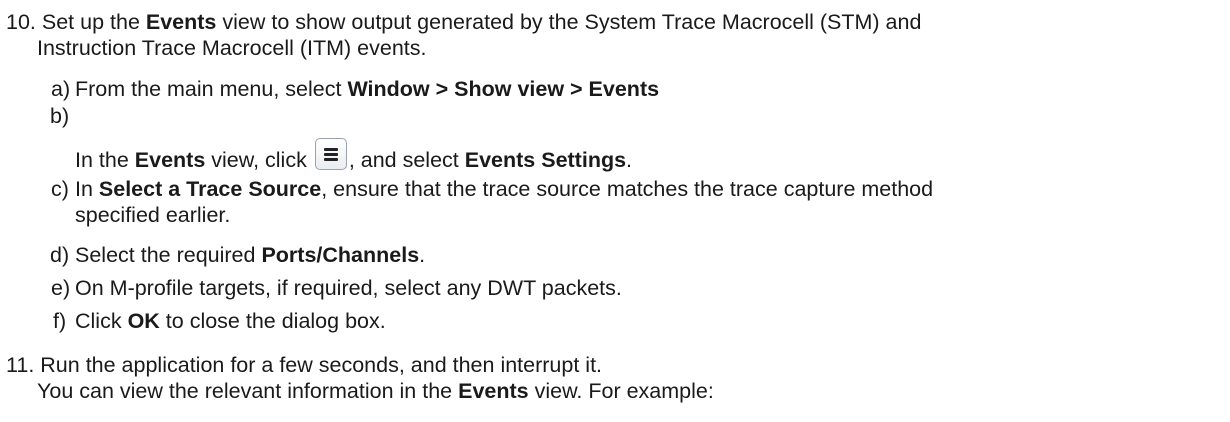 This screenshot has width=1230, height=422. Describe the element at coordinates (545, 160) in the screenshot. I see `substep-bold: Events Settings` at that location.